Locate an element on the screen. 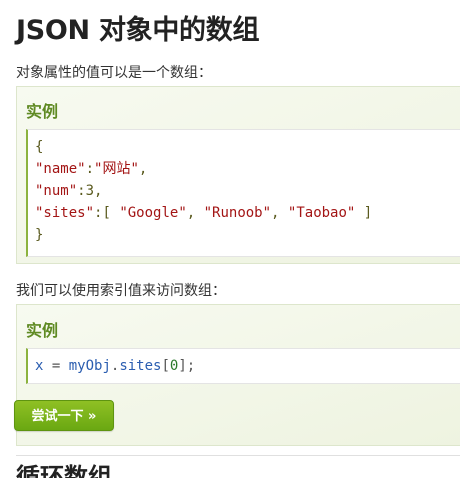  section-heading-loop-array: 循环数组 is located at coordinates (64, 470).